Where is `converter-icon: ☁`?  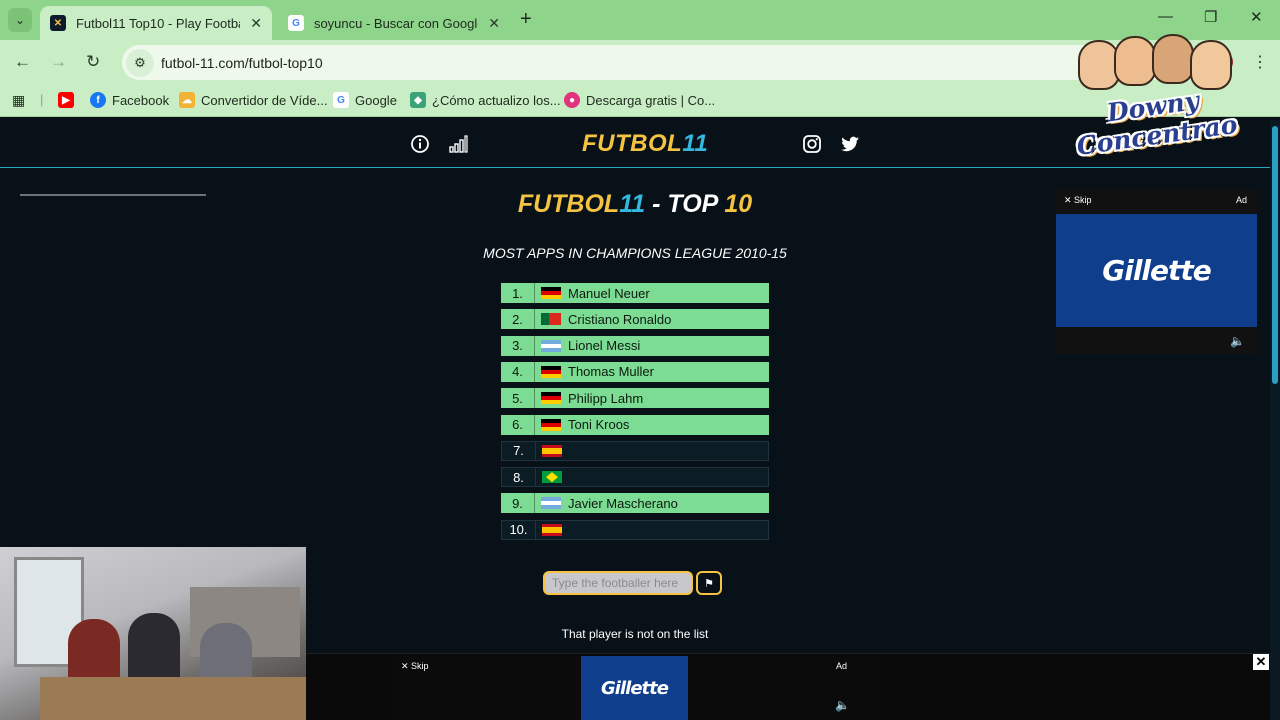
converter-icon: ☁ is located at coordinates (187, 100).